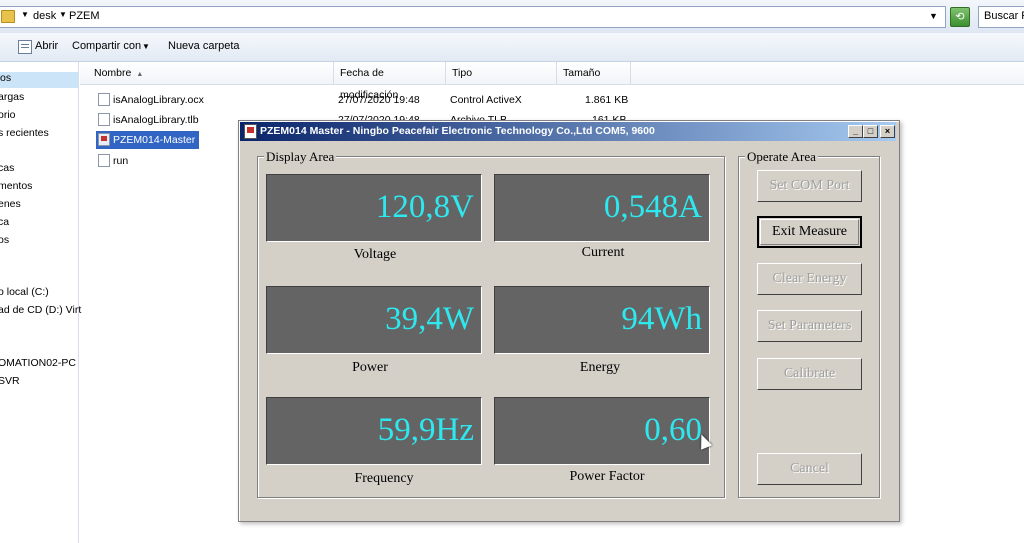 The width and height of the screenshot is (1024, 543). What do you see at coordinates (374, 208) in the screenshot?
I see `voltage-display: 120,8V` at bounding box center [374, 208].